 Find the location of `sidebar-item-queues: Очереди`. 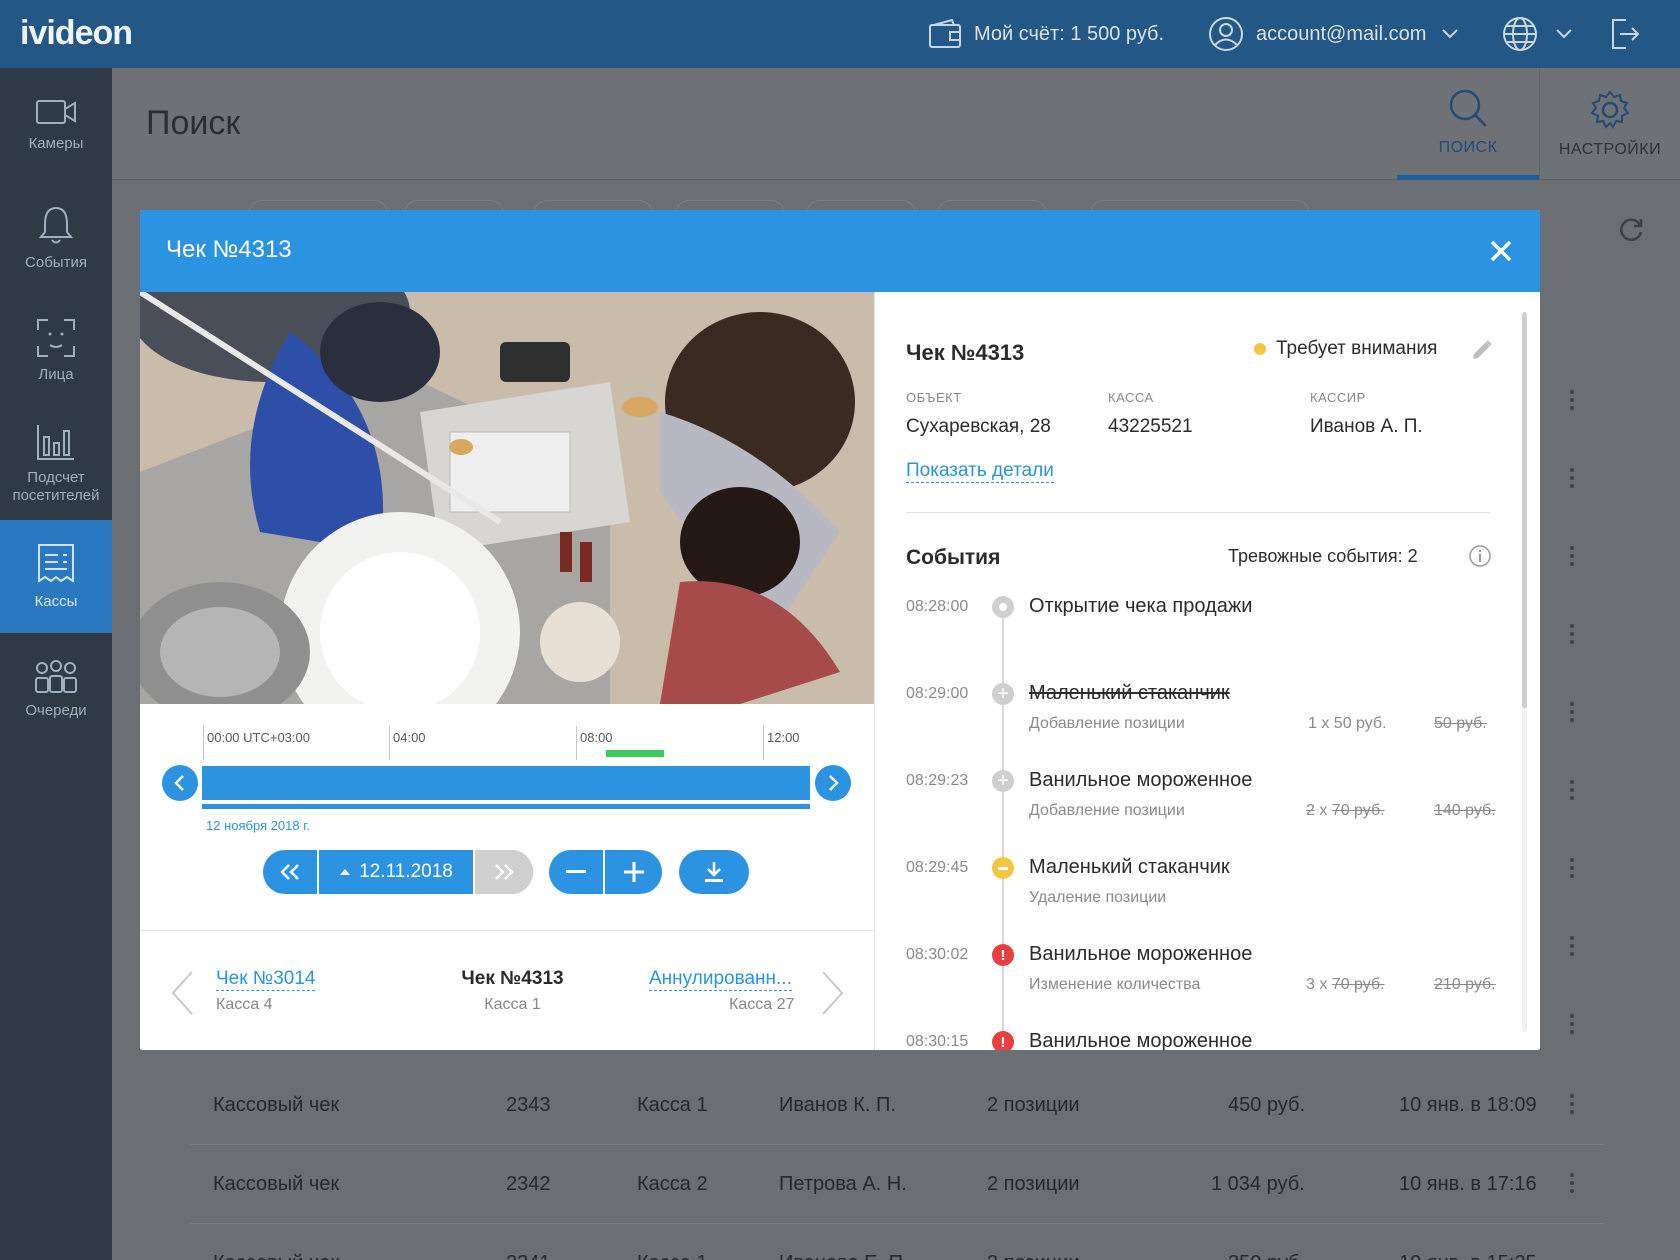

sidebar-item-queues: Очереди is located at coordinates (56, 689).